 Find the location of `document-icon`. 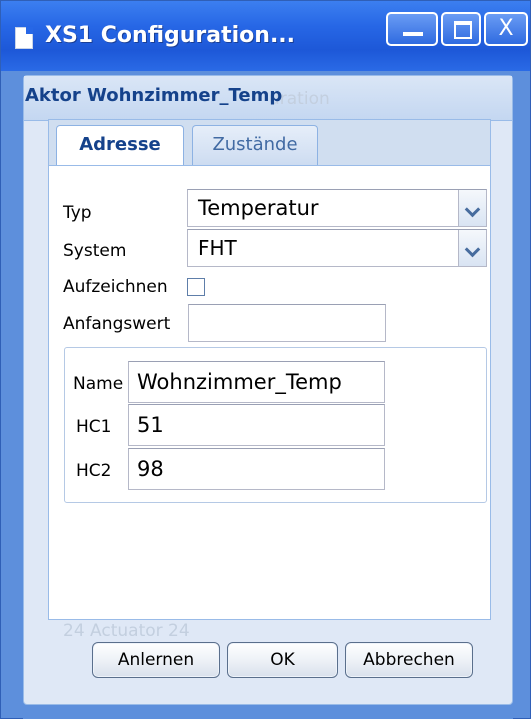

document-icon is located at coordinates (24, 38).